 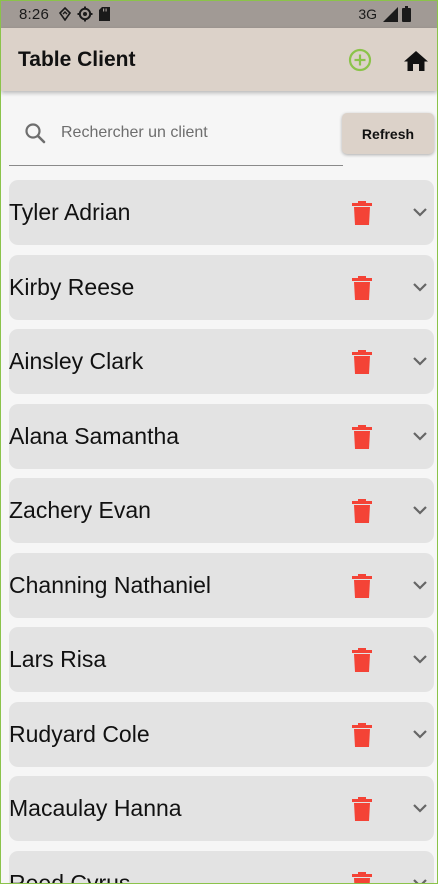 What do you see at coordinates (221, 585) in the screenshot?
I see `client-card: Channing Nathaniel` at bounding box center [221, 585].